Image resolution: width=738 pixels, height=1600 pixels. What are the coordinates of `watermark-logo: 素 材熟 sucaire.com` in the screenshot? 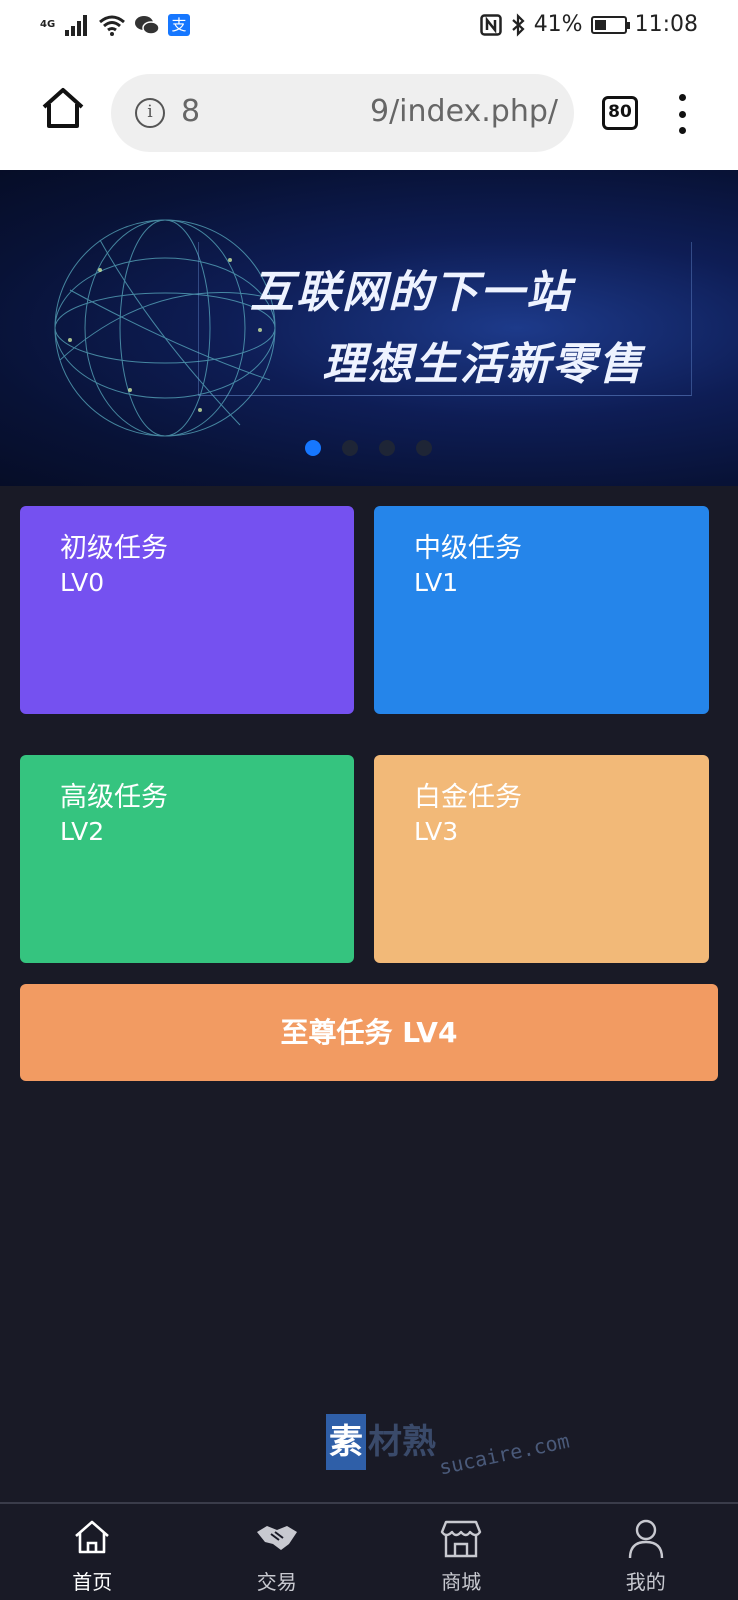 It's located at (449, 1447).